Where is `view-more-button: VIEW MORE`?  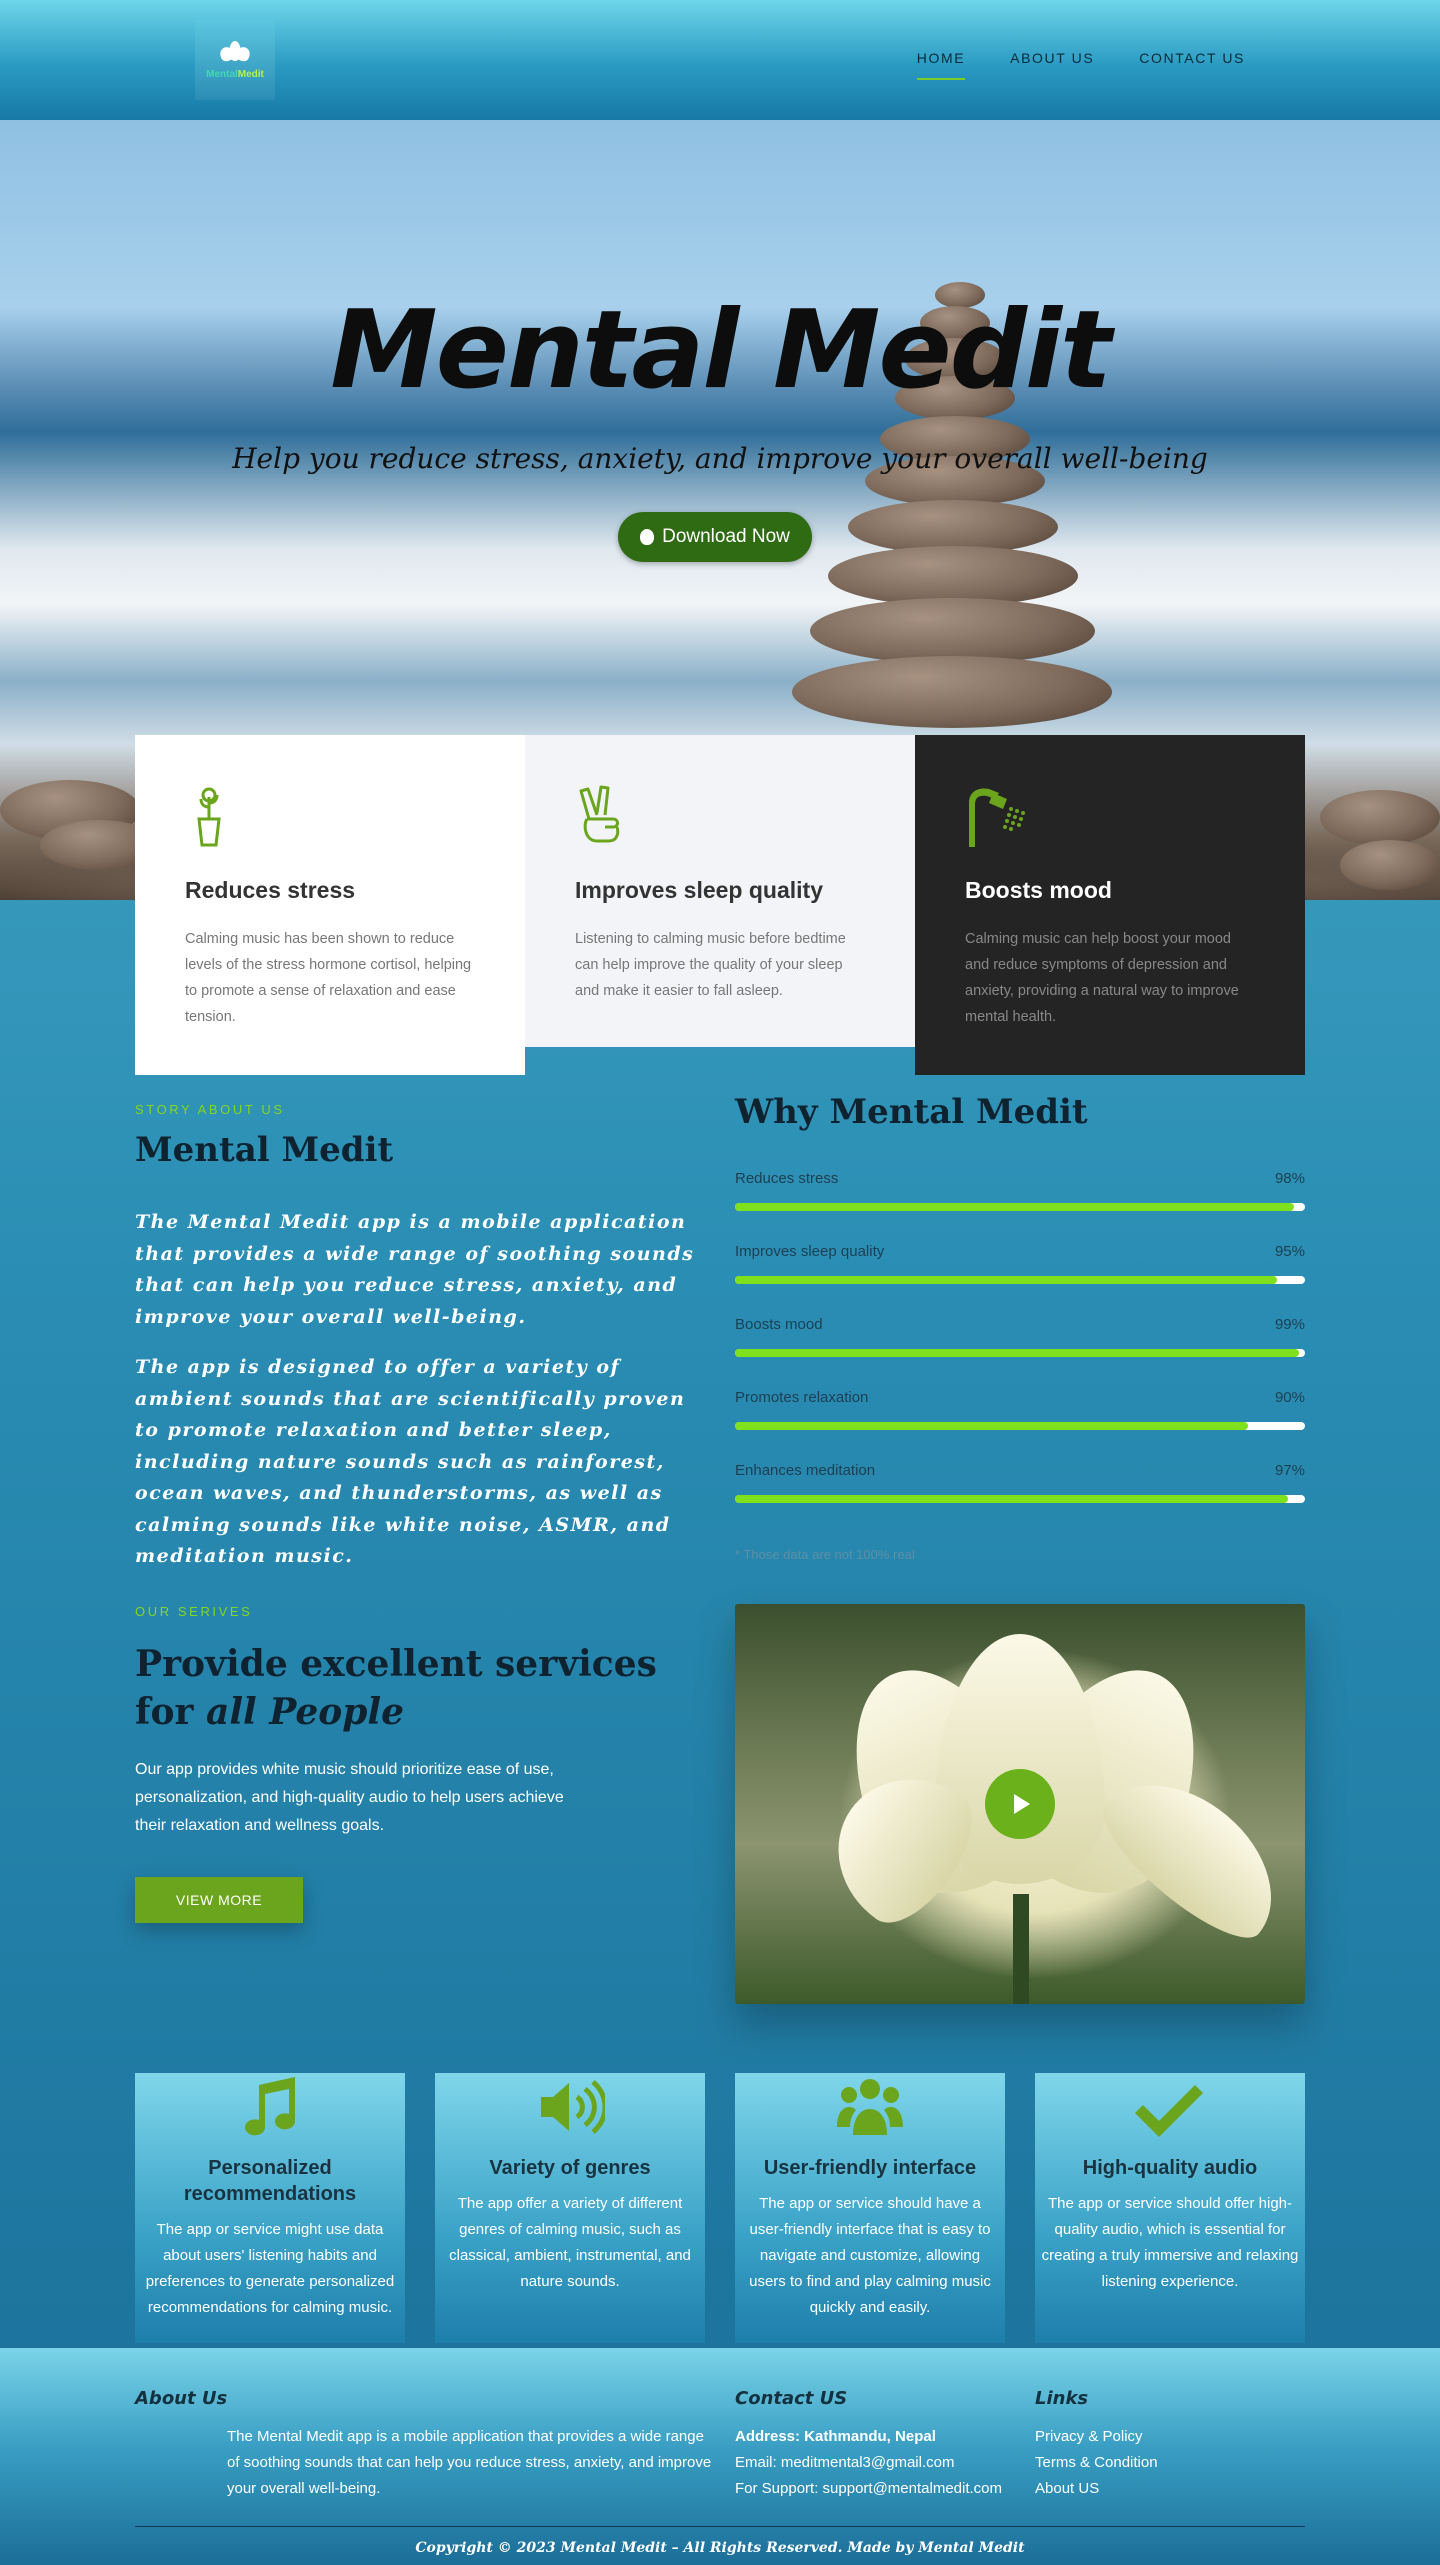 view-more-button: VIEW MORE is located at coordinates (219, 1900).